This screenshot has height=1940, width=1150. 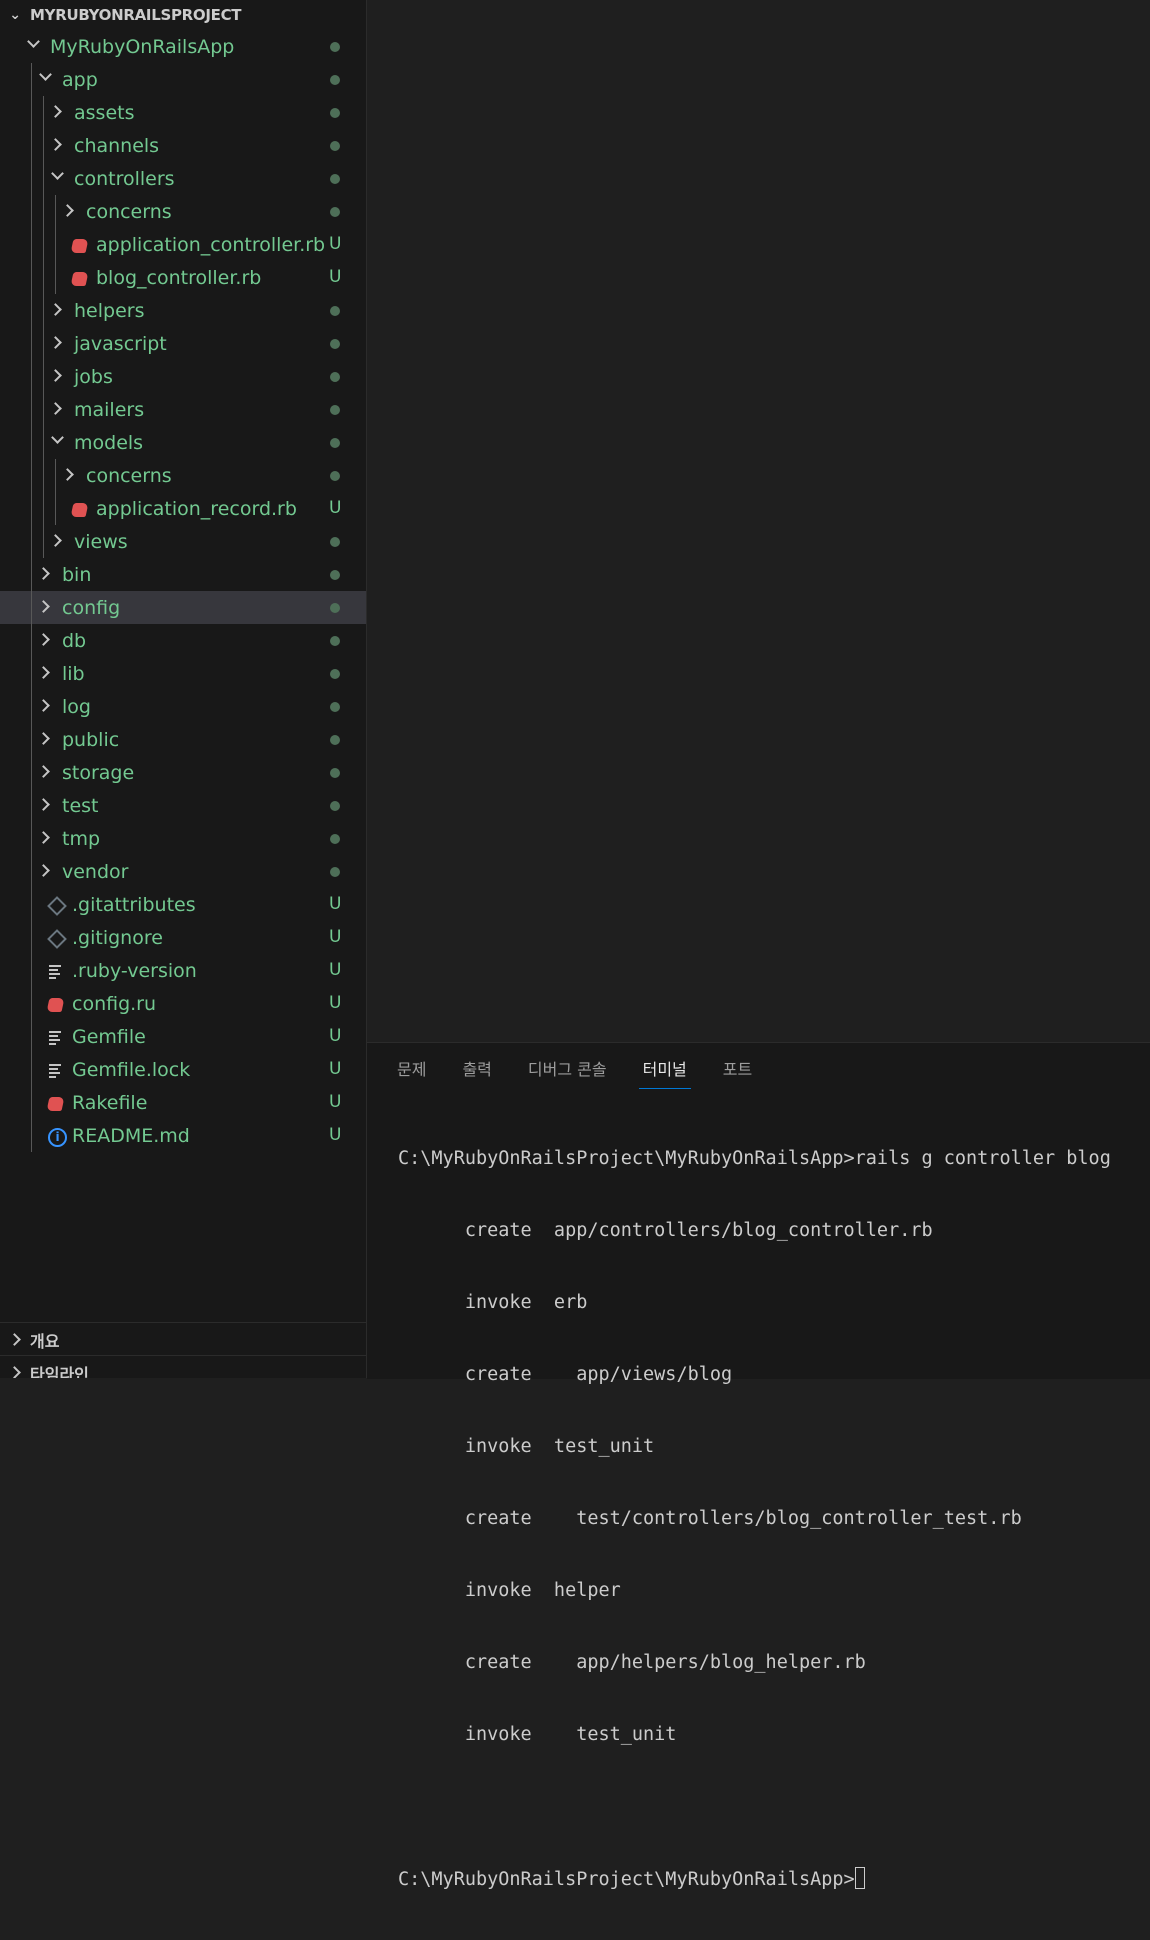 What do you see at coordinates (129, 475) in the screenshot?
I see `tree-item-label: concerns` at bounding box center [129, 475].